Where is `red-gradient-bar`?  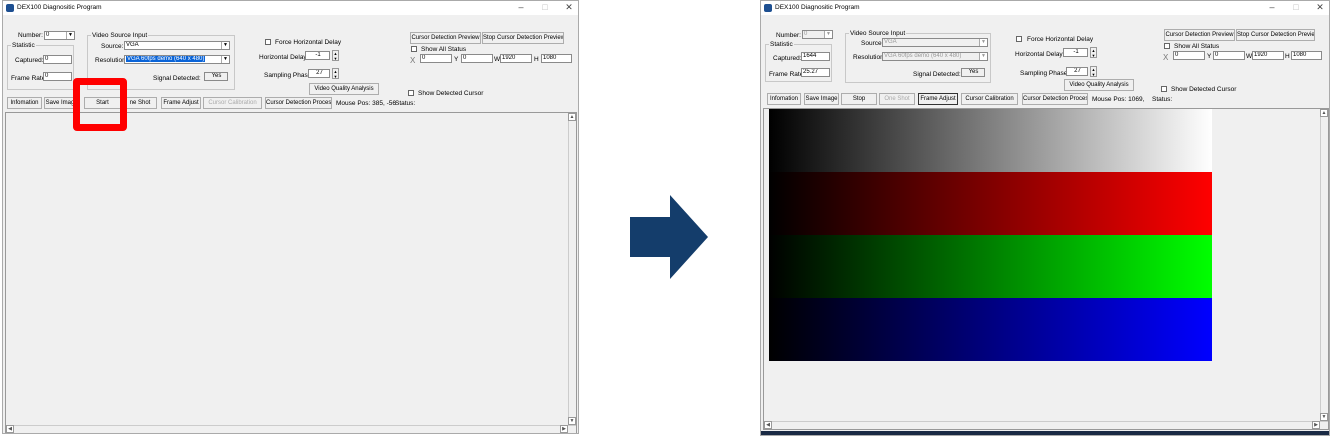 red-gradient-bar is located at coordinates (990, 203).